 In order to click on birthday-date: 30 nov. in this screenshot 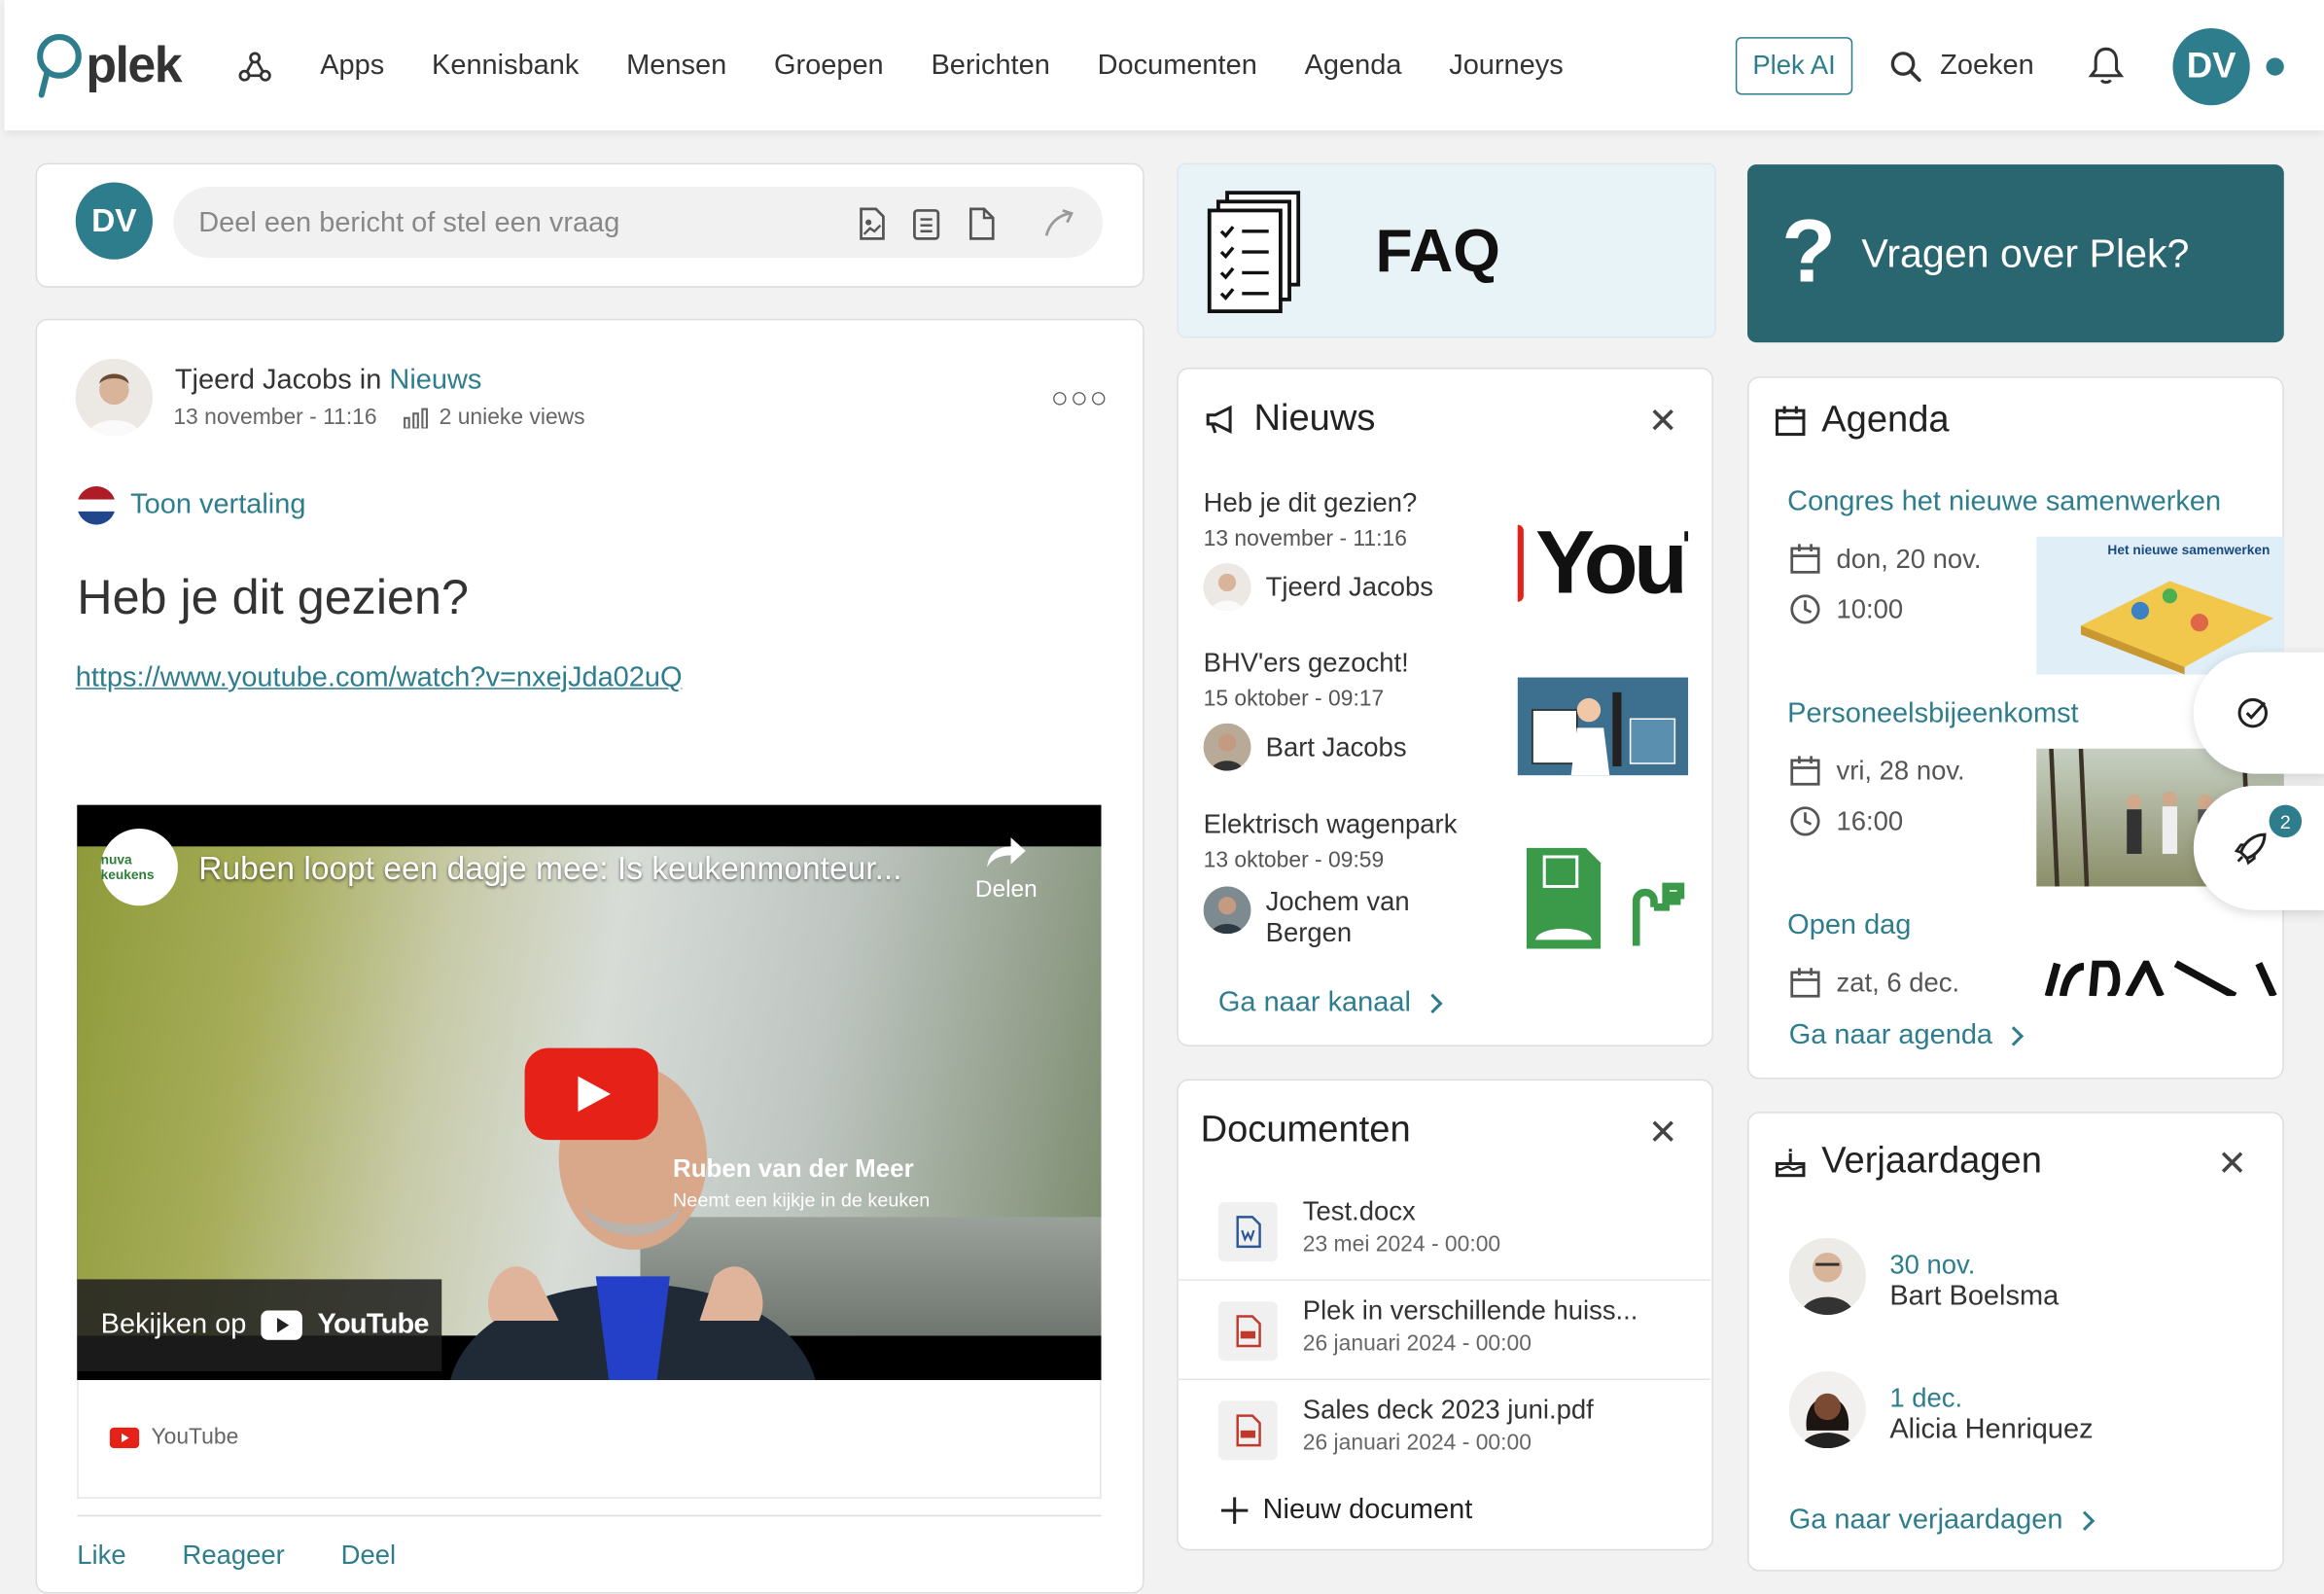, I will do `click(1933, 1264)`.